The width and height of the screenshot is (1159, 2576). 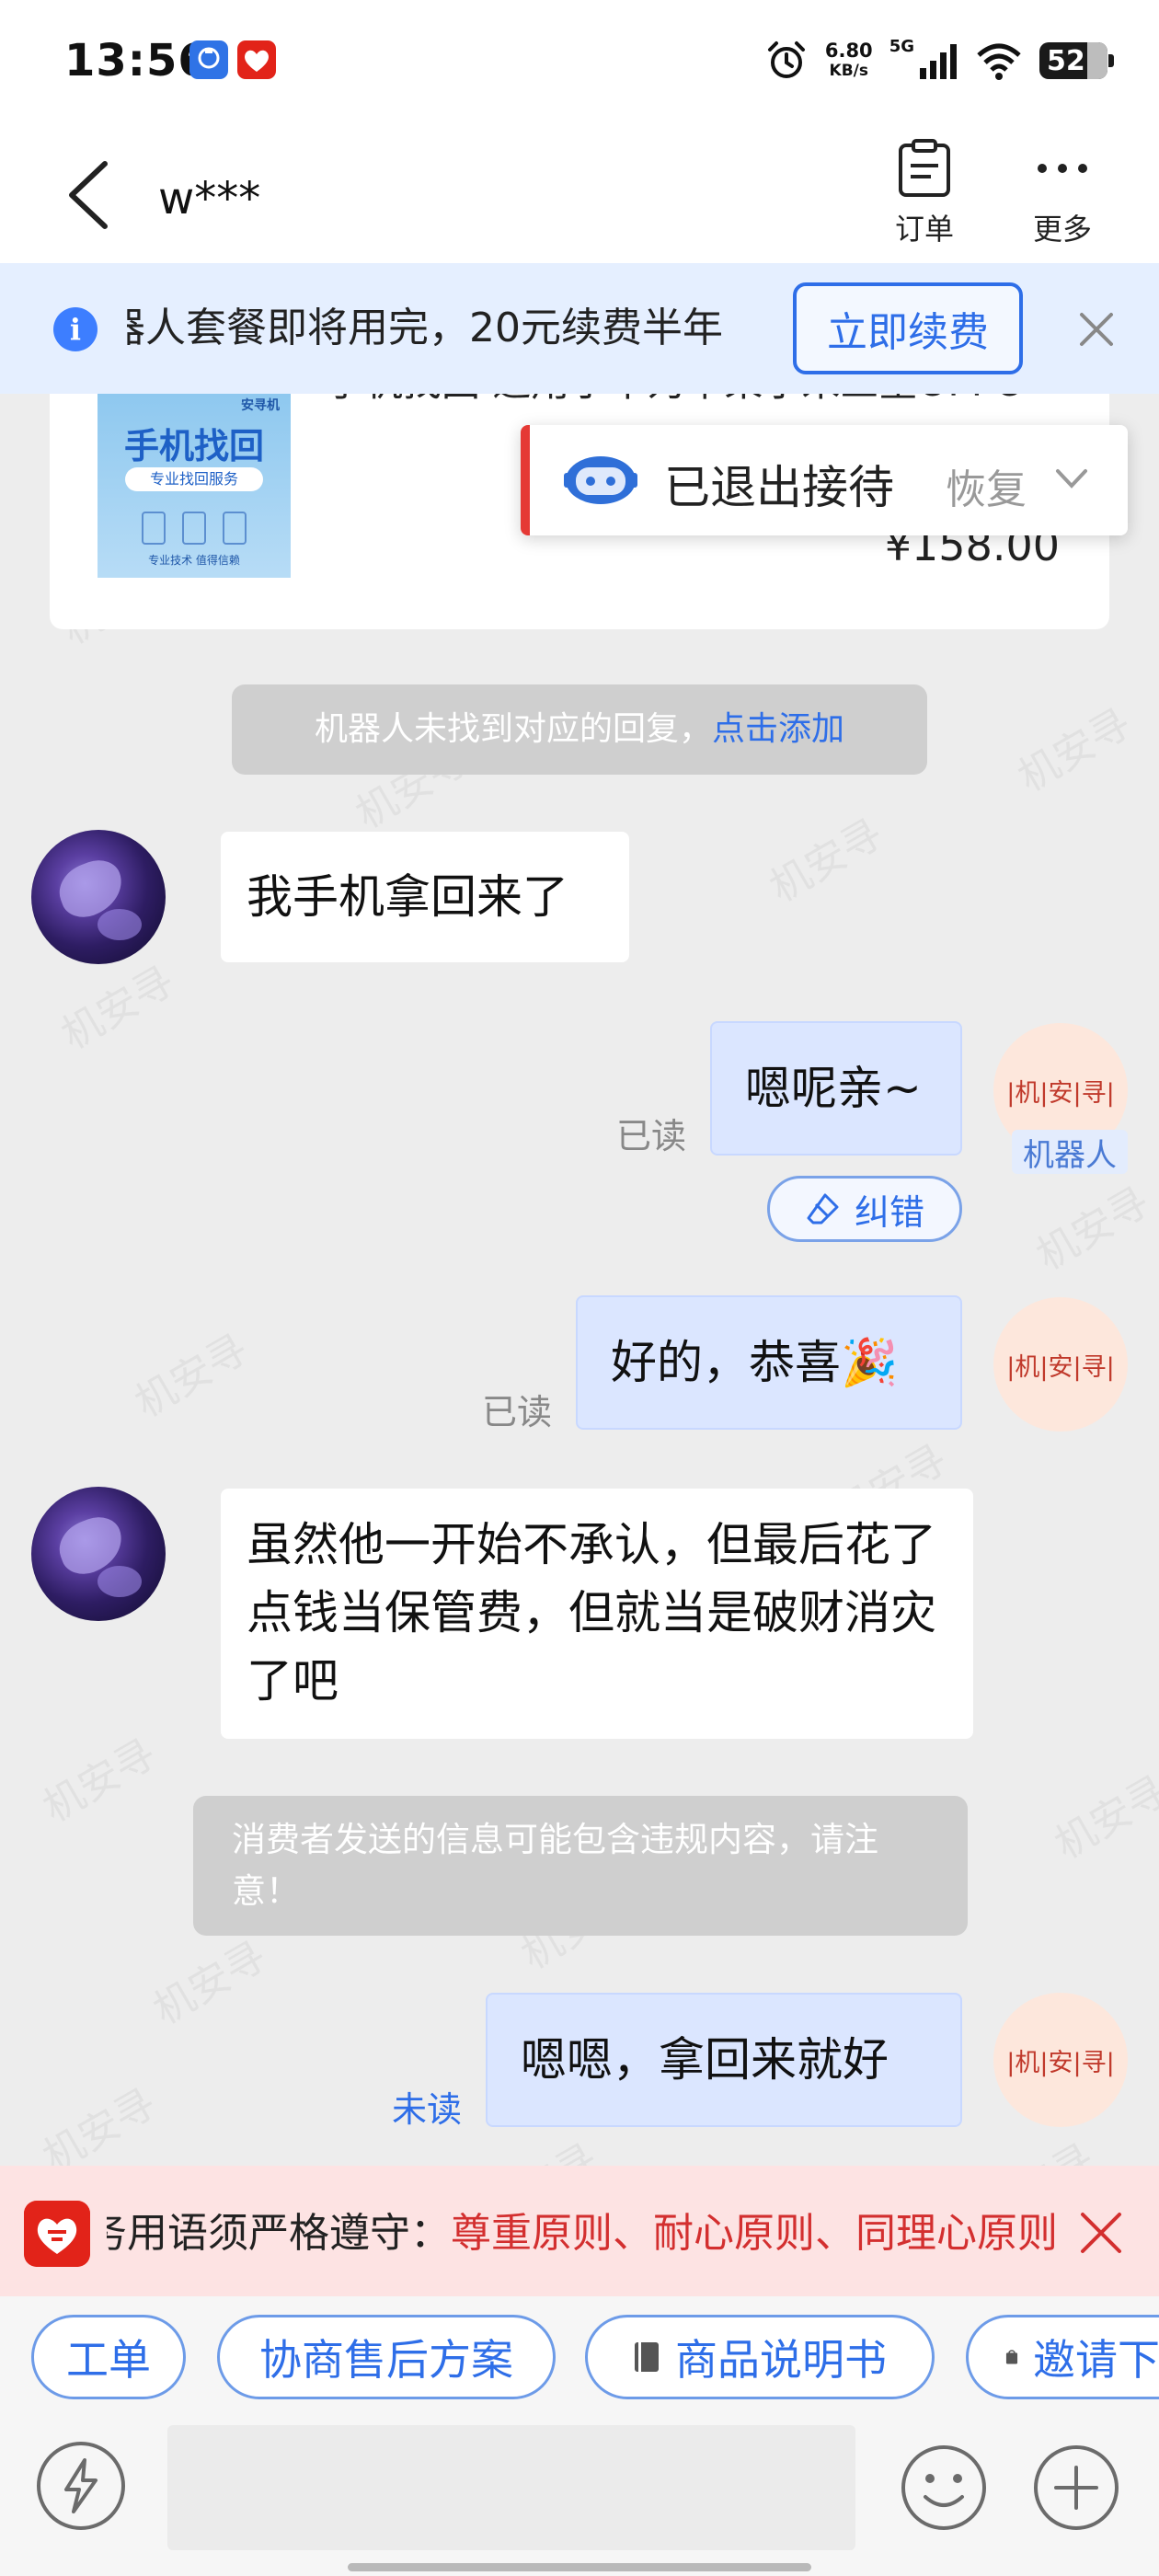 What do you see at coordinates (208, 59) in the screenshot?
I see `app-badge-icon` at bounding box center [208, 59].